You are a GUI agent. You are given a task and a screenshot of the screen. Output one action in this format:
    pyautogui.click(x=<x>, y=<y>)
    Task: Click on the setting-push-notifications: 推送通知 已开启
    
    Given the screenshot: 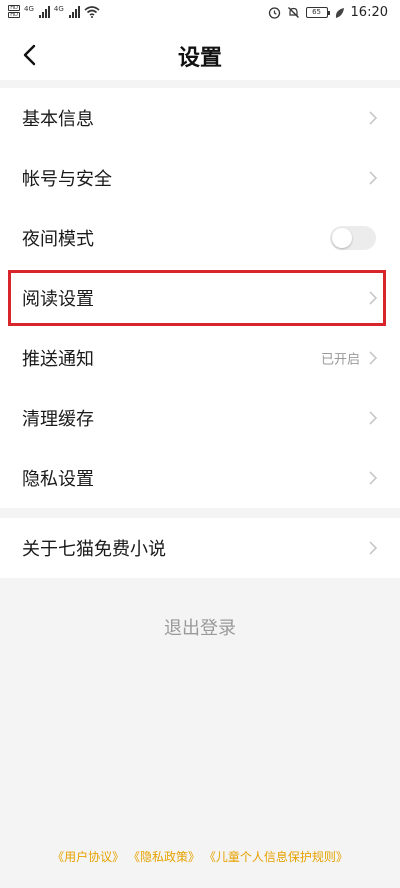 What is the action you would take?
    pyautogui.click(x=200, y=358)
    